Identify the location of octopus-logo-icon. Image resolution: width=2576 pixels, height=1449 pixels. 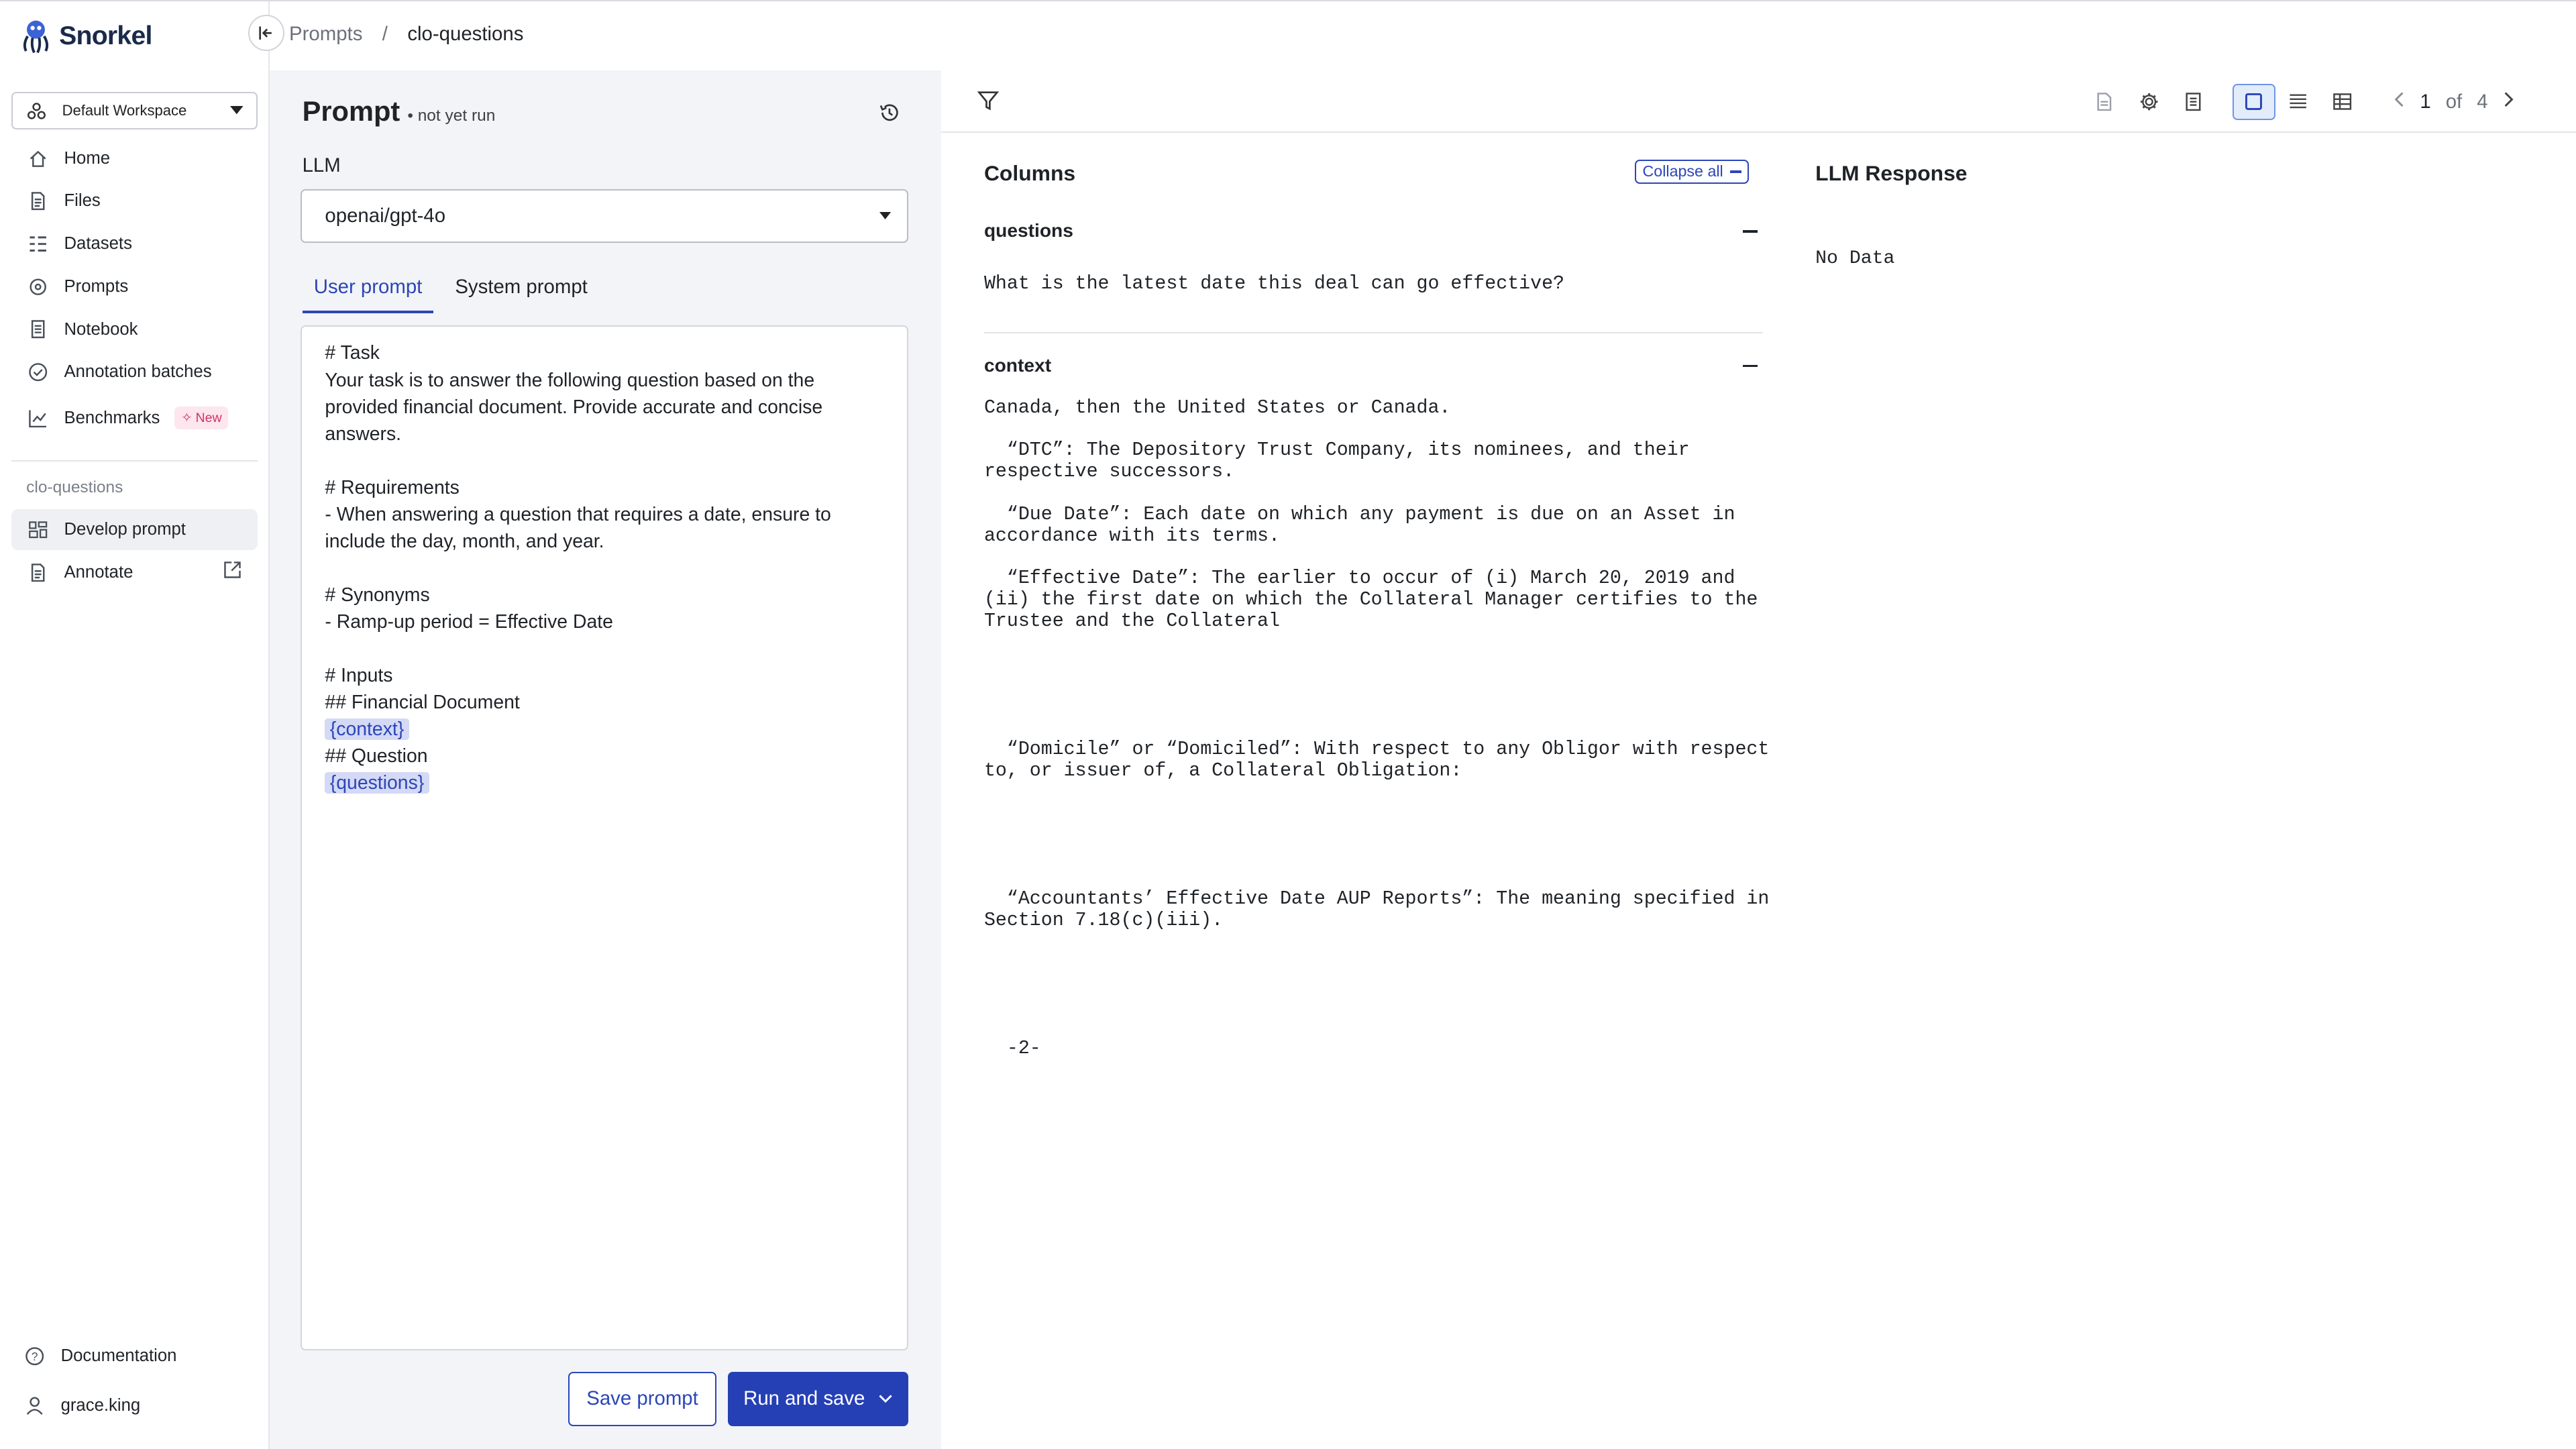
(36, 37).